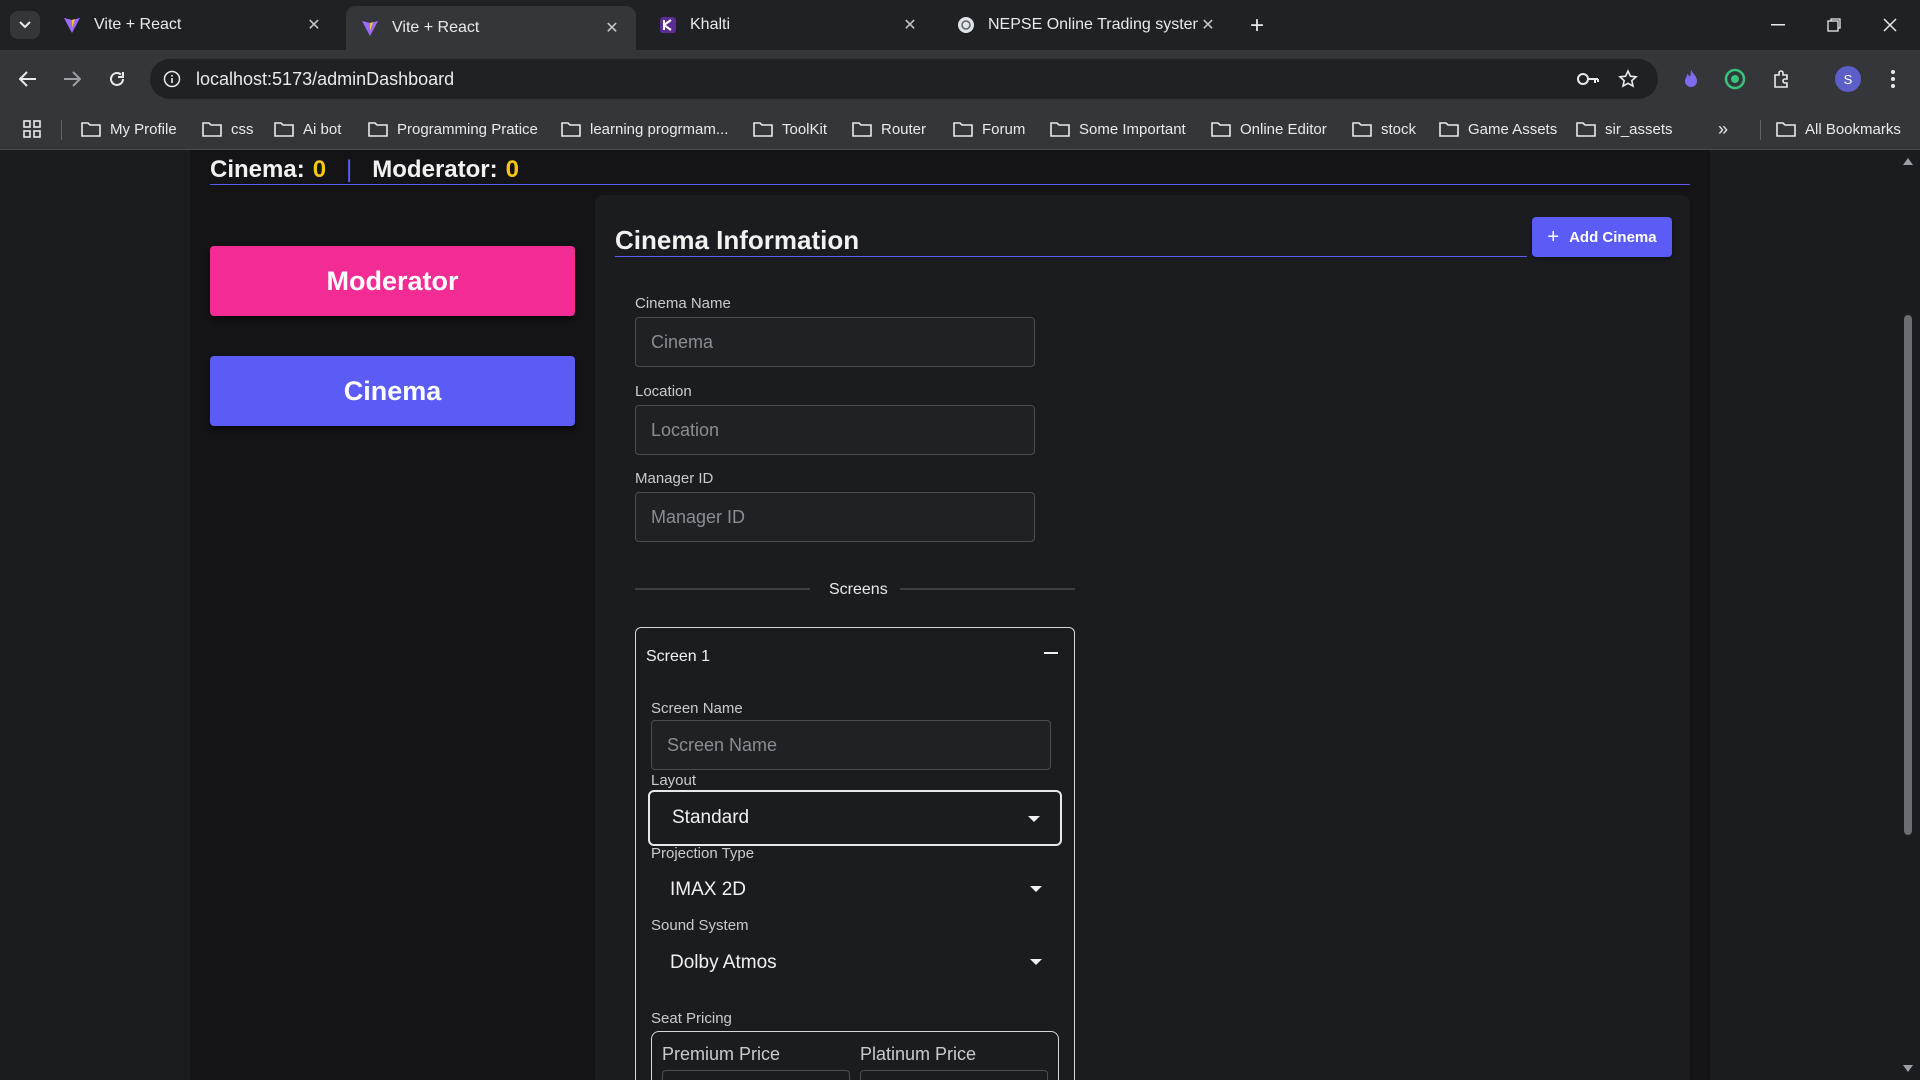 The image size is (1920, 1080). I want to click on bookmark-separator, so click(1760, 130).